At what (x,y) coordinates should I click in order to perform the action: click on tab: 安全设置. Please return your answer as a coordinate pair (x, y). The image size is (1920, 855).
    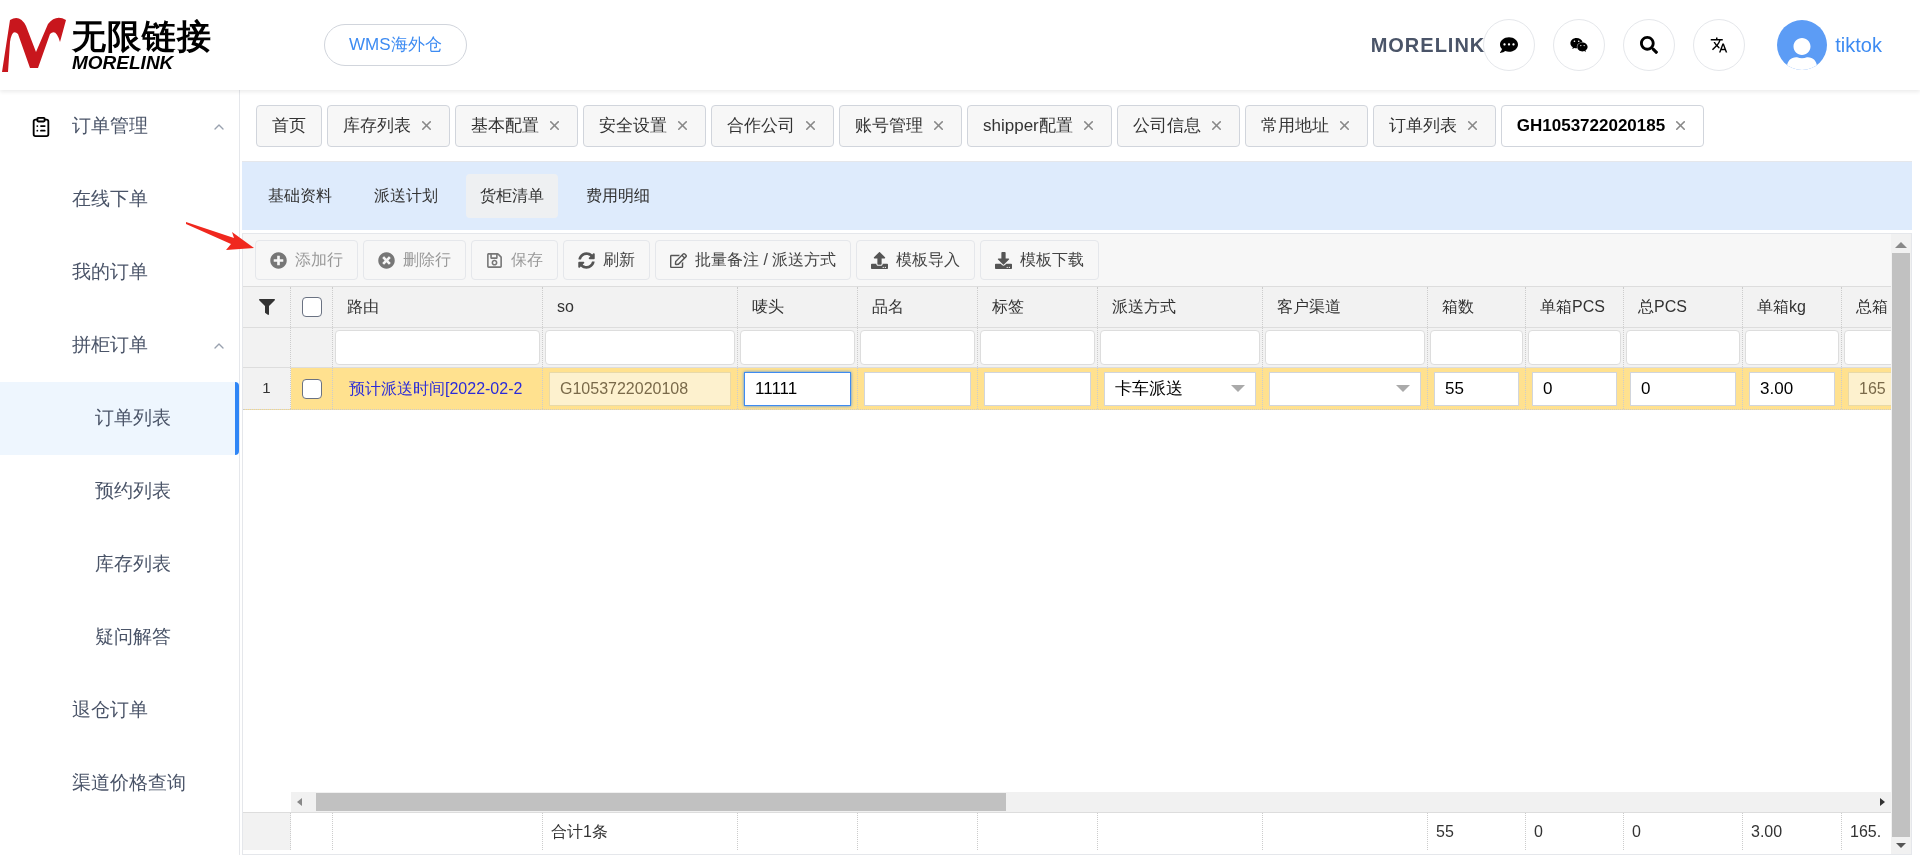
    Looking at the image, I should click on (644, 125).